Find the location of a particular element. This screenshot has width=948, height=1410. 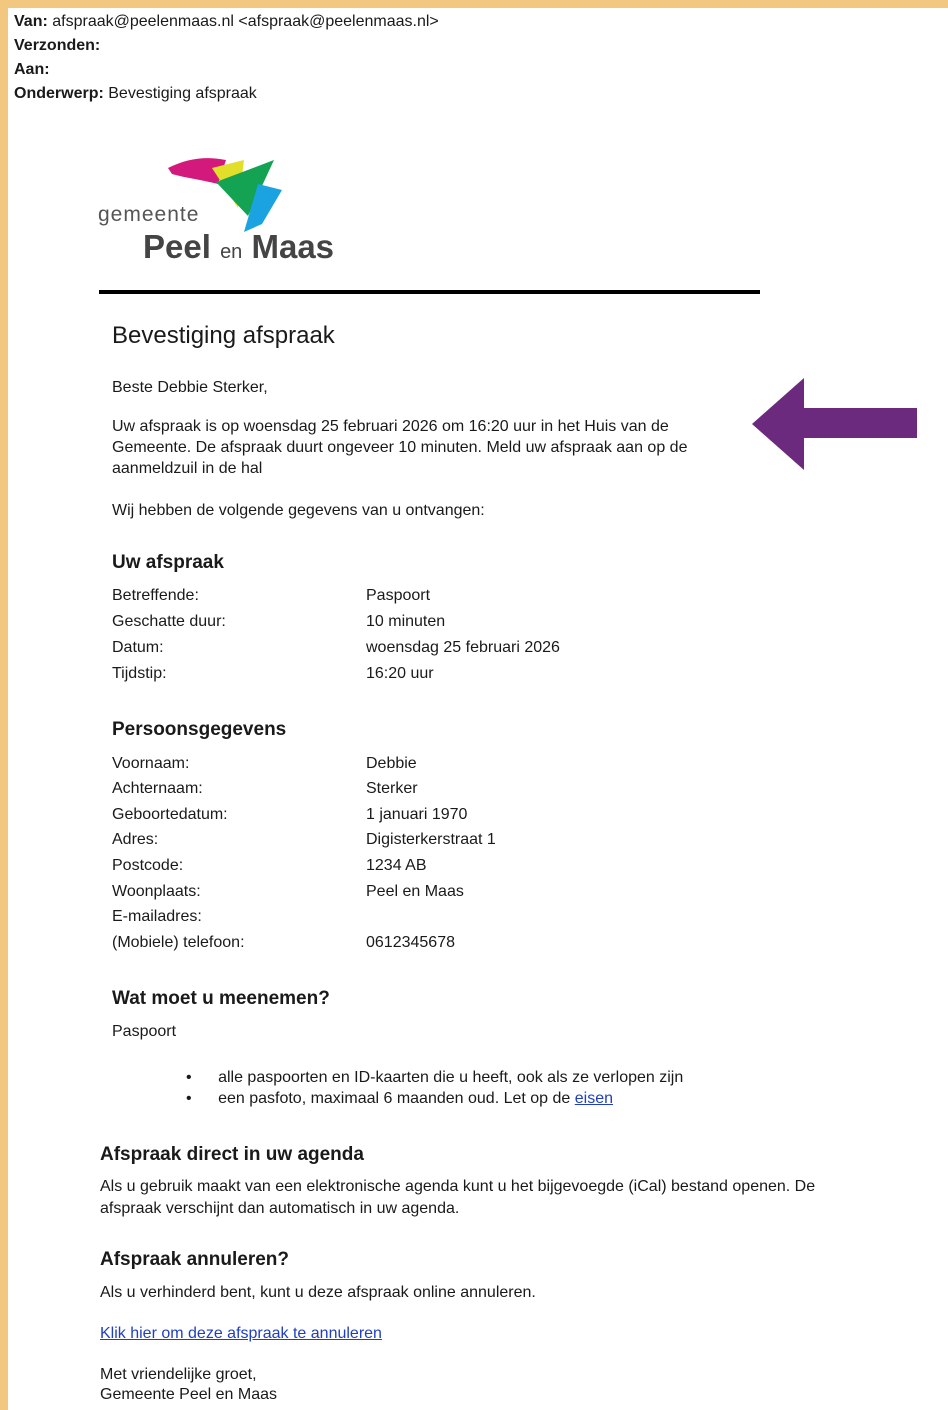

personal-label-firstname: Voornaam: is located at coordinates (151, 763).